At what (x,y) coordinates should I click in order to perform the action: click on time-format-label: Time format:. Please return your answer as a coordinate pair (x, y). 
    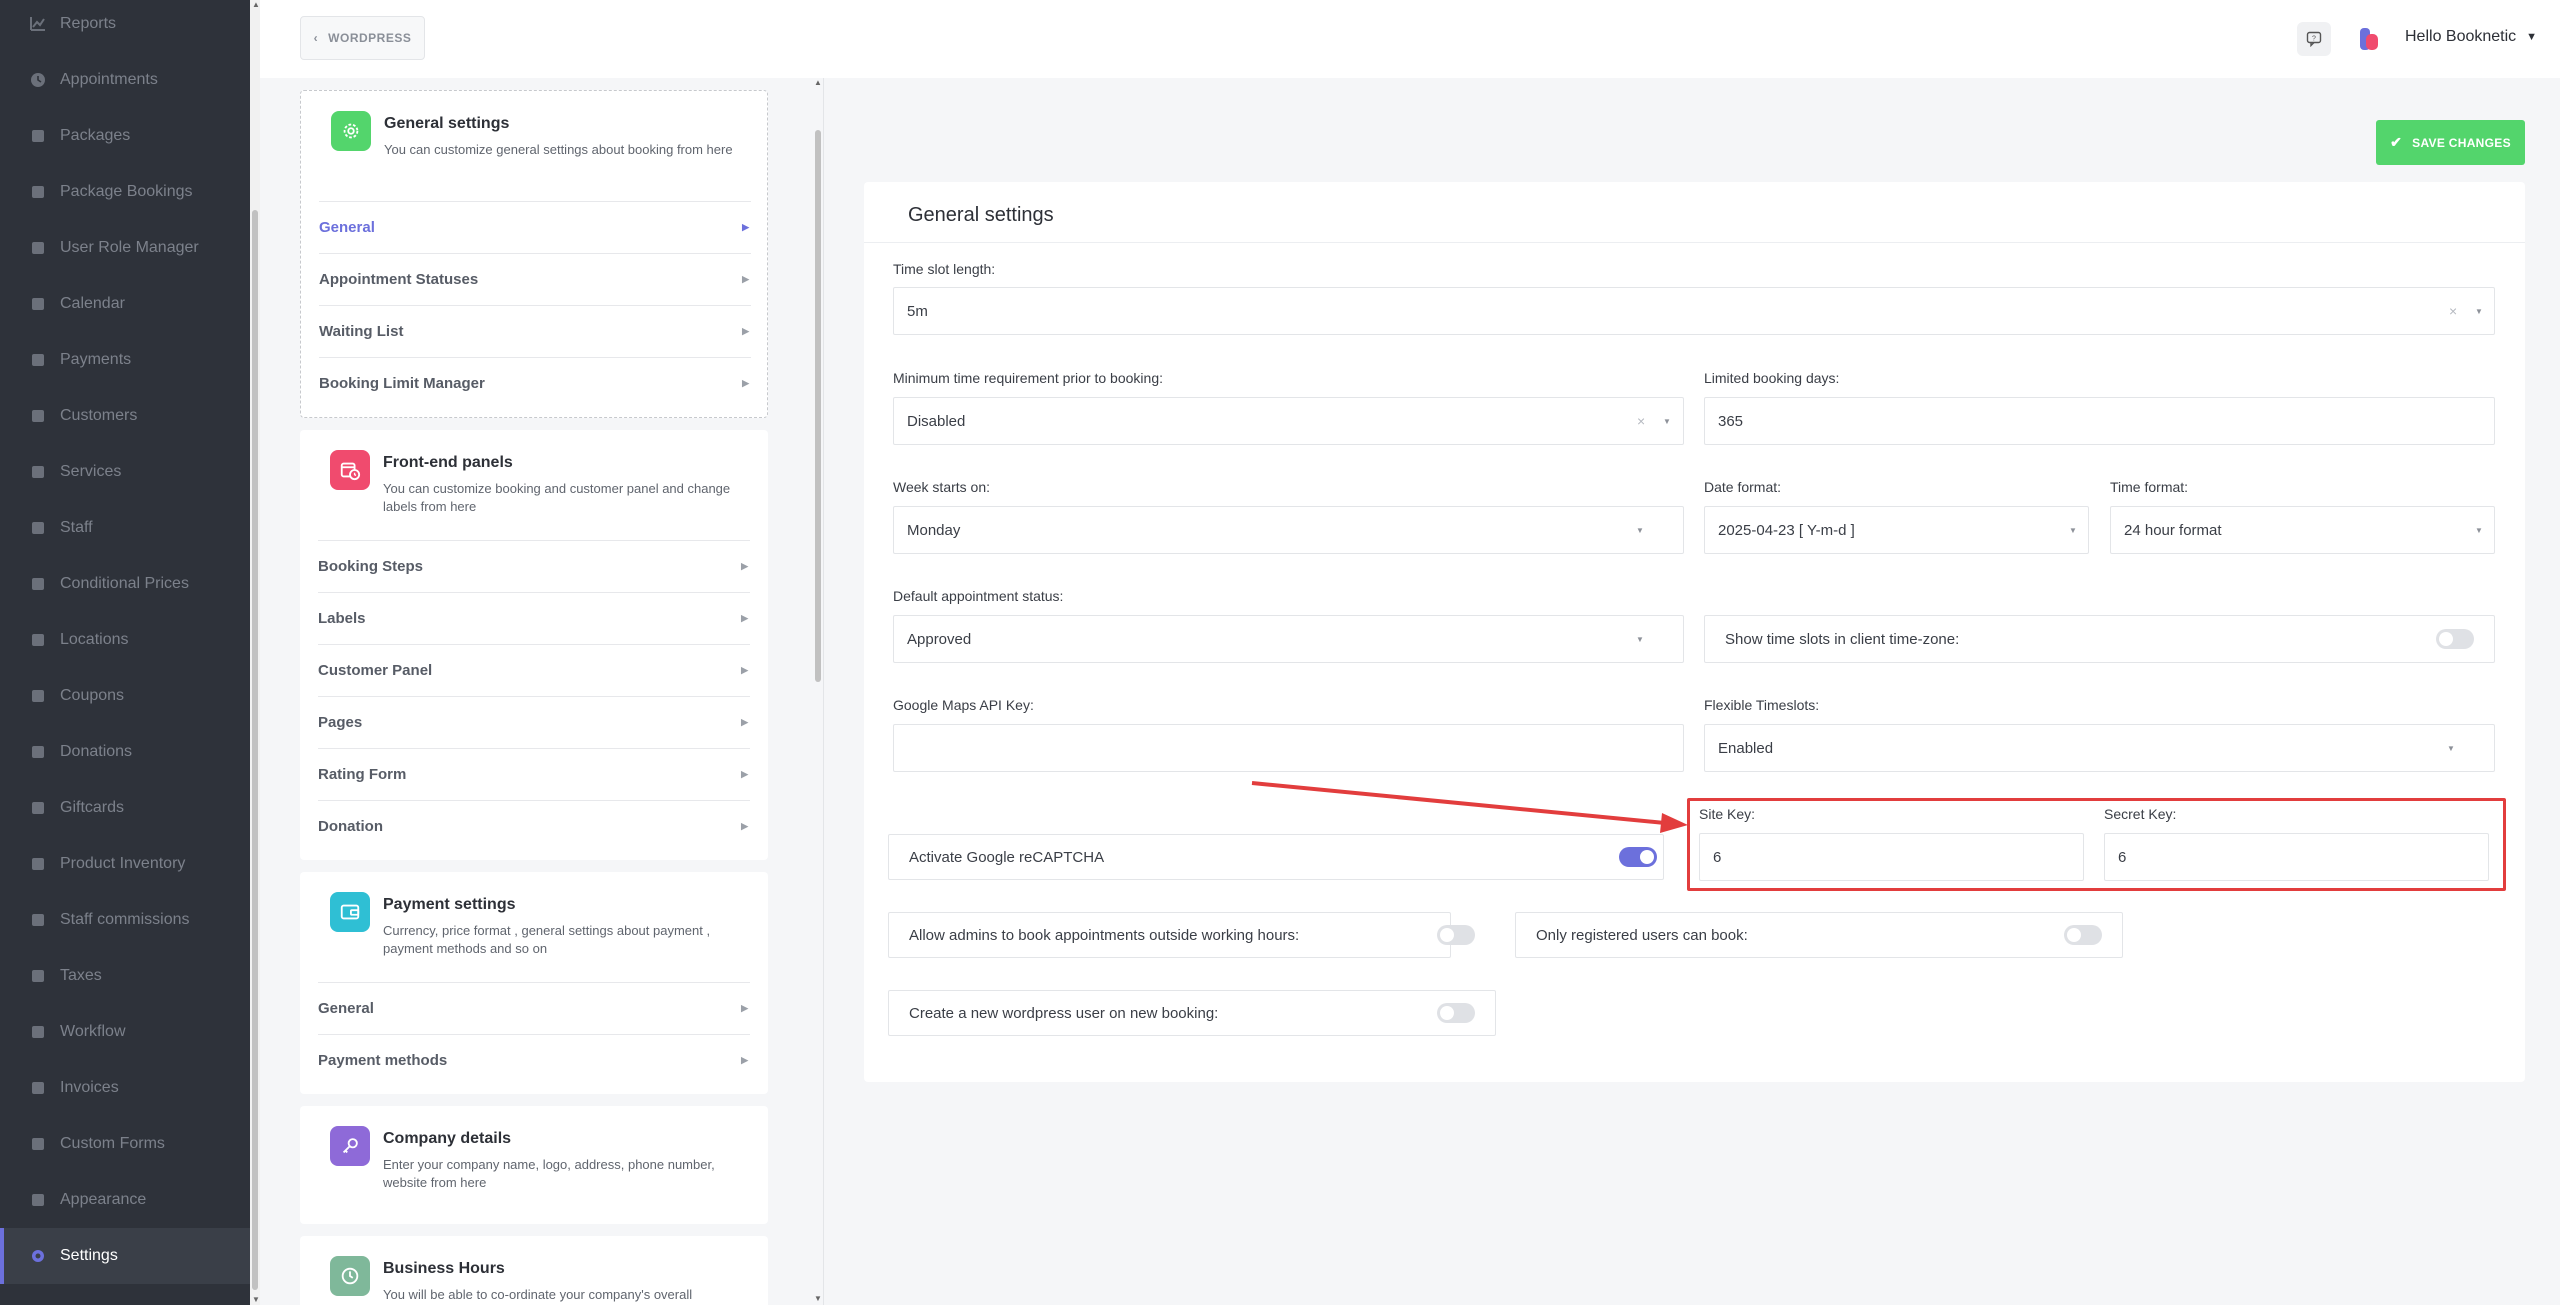
    Looking at the image, I should click on (2149, 487).